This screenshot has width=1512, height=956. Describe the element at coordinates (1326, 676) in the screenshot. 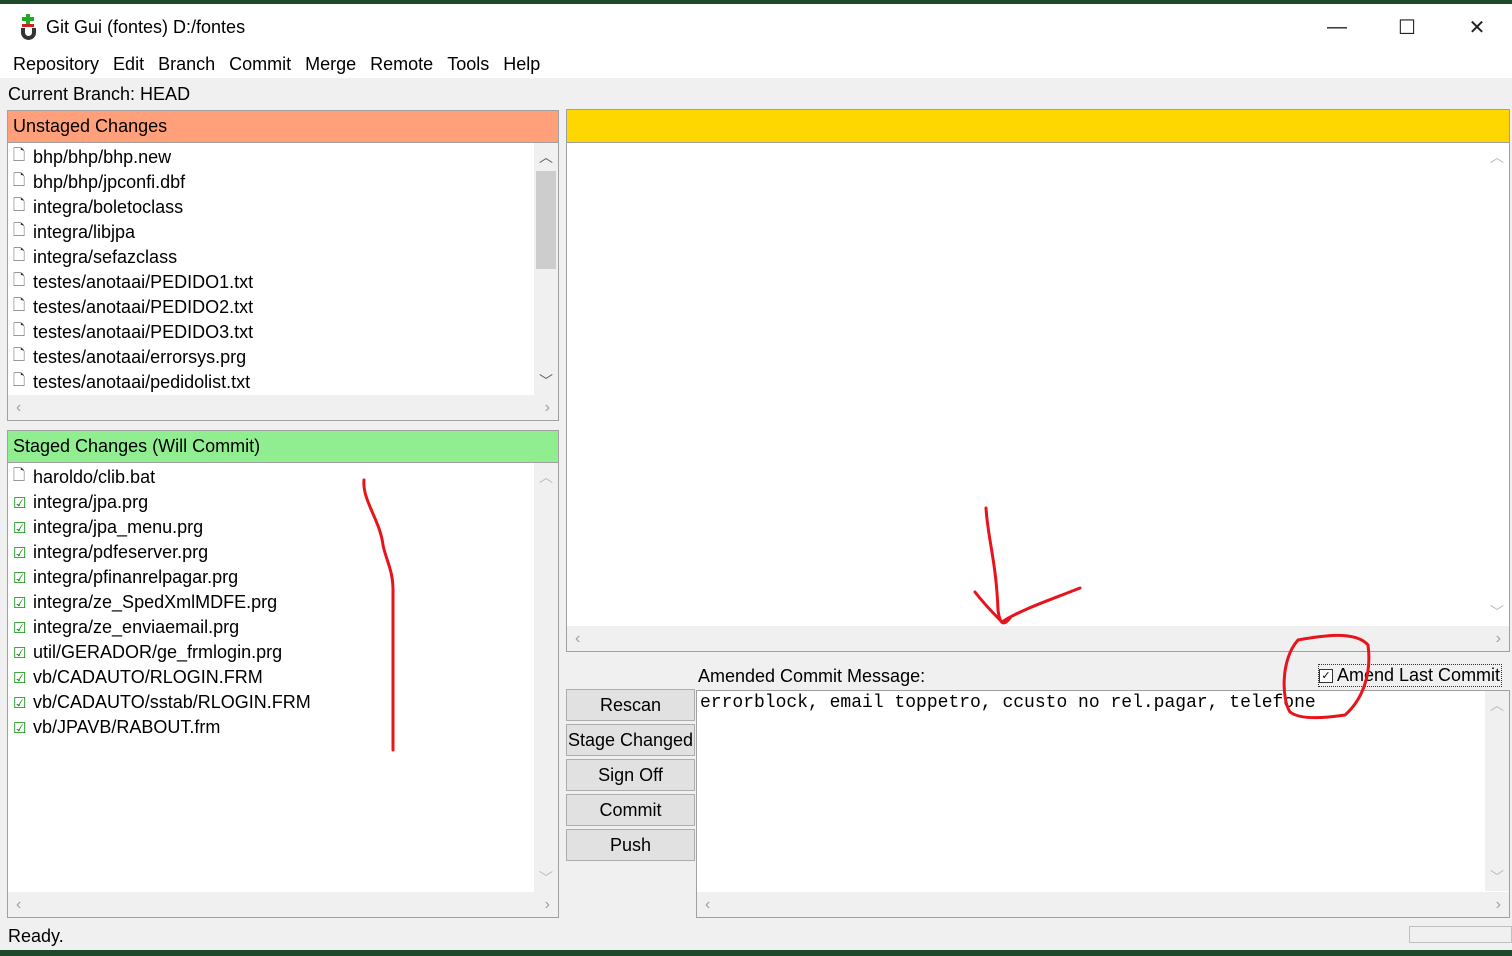

I see `annotation-circle` at that location.